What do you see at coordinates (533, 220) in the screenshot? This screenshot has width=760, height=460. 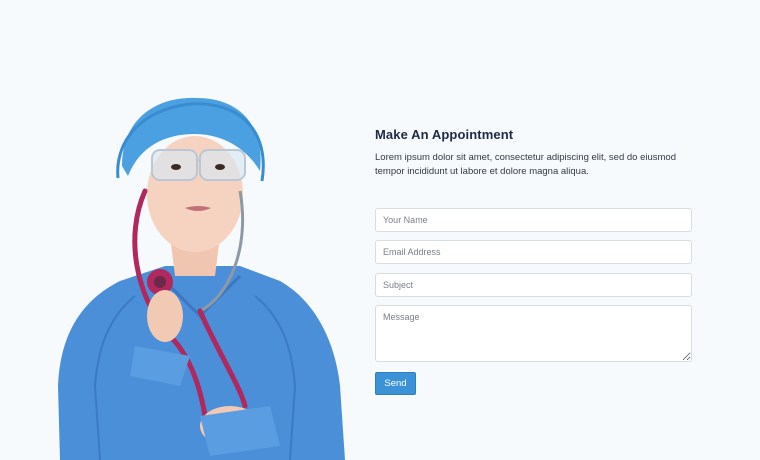 I see `name-input` at bounding box center [533, 220].